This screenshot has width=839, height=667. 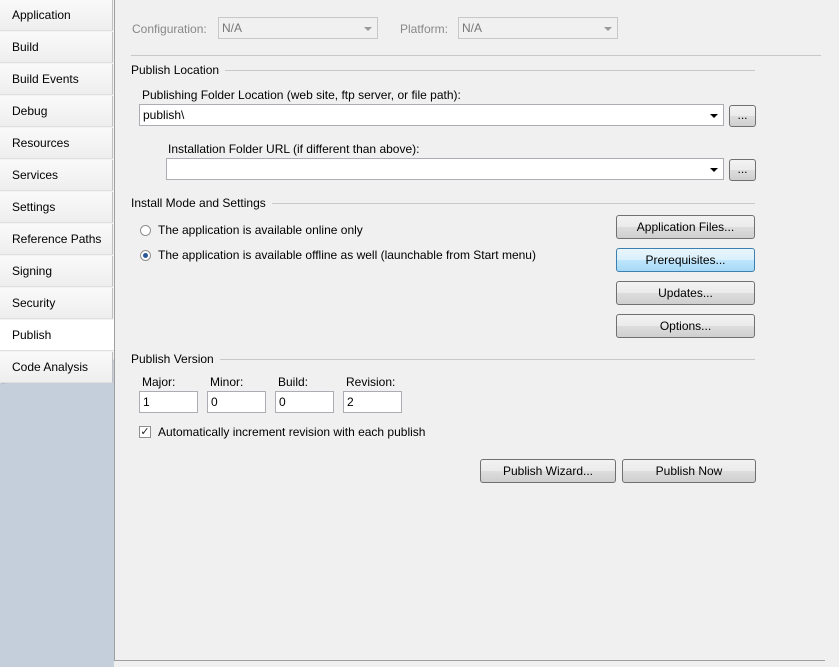 I want to click on sidebar-tab-publish: Publish, so click(x=57, y=335).